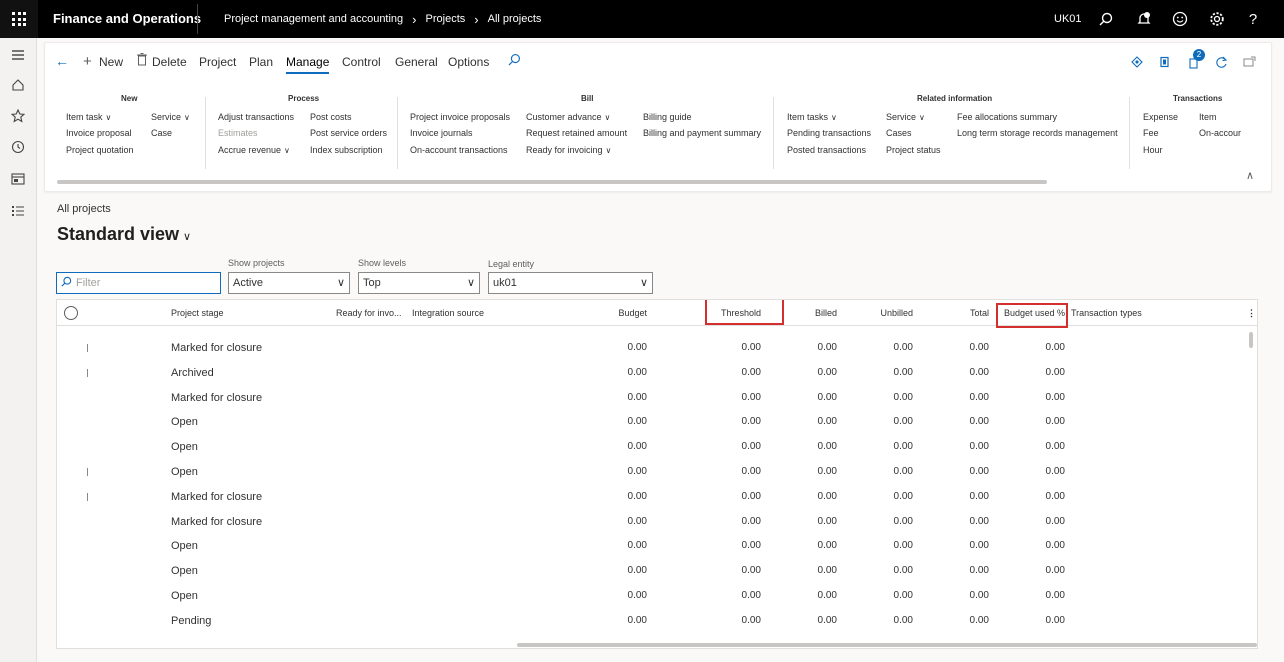 This screenshot has width=1284, height=662. I want to click on hour-button: Hour, so click(1153, 150).